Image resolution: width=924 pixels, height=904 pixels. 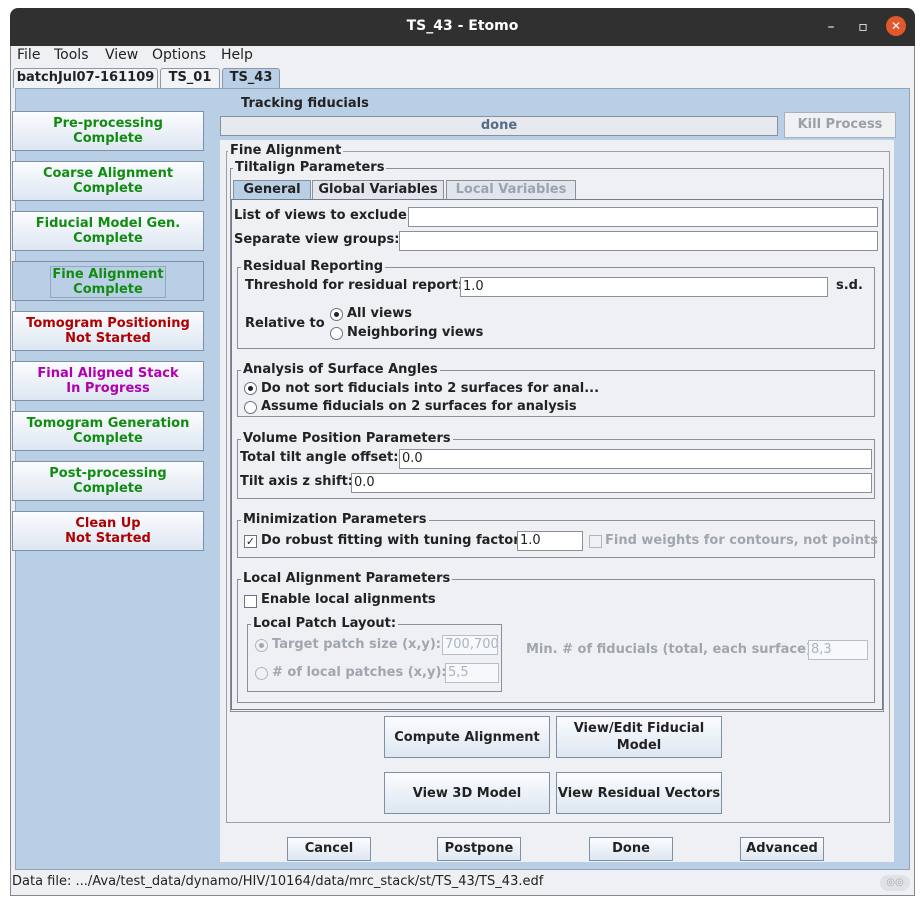 I want to click on z-shift-input: 0.0, so click(x=611, y=483).